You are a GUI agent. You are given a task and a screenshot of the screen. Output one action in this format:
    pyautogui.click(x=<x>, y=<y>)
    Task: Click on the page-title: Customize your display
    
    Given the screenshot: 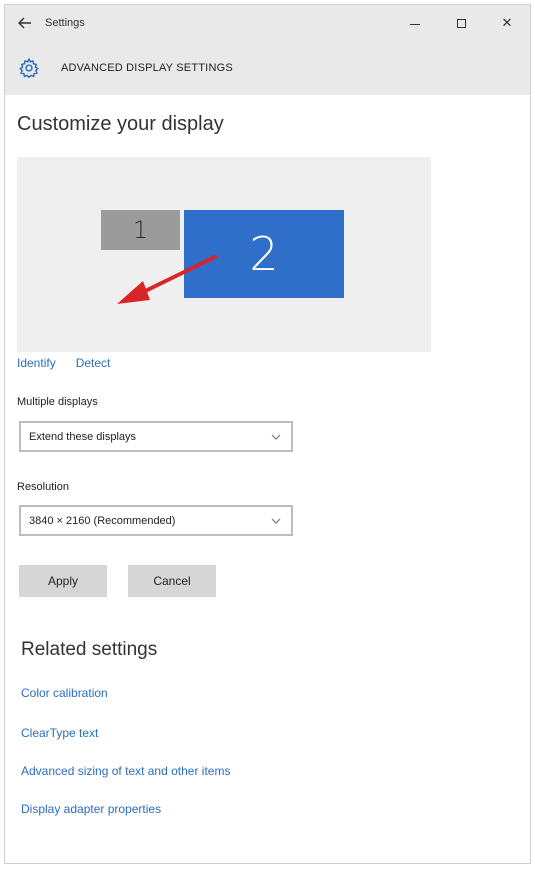 What is the action you would take?
    pyautogui.click(x=120, y=124)
    